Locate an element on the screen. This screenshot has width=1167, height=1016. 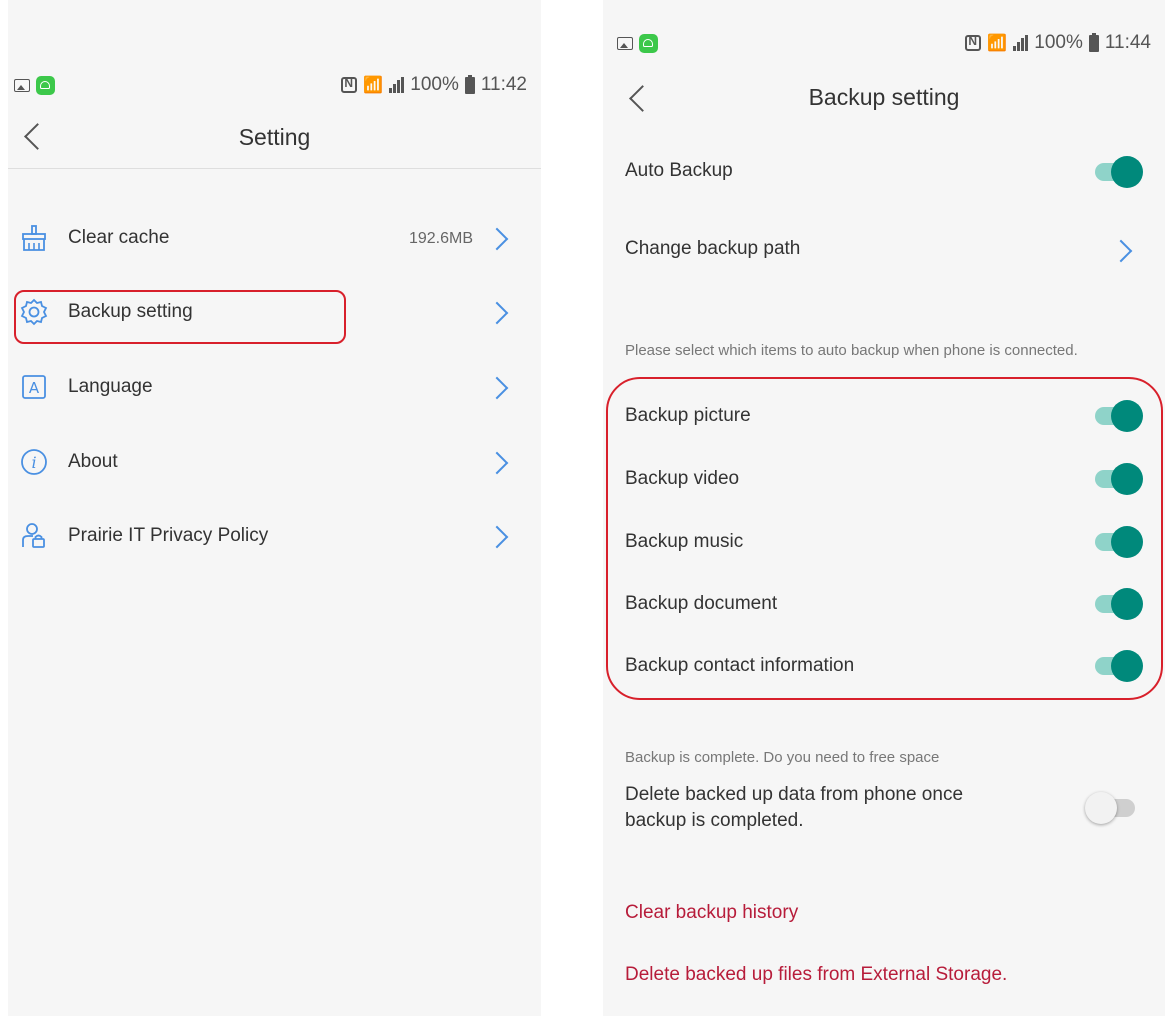
backup-item-label: Backup document is located at coordinates (701, 603).